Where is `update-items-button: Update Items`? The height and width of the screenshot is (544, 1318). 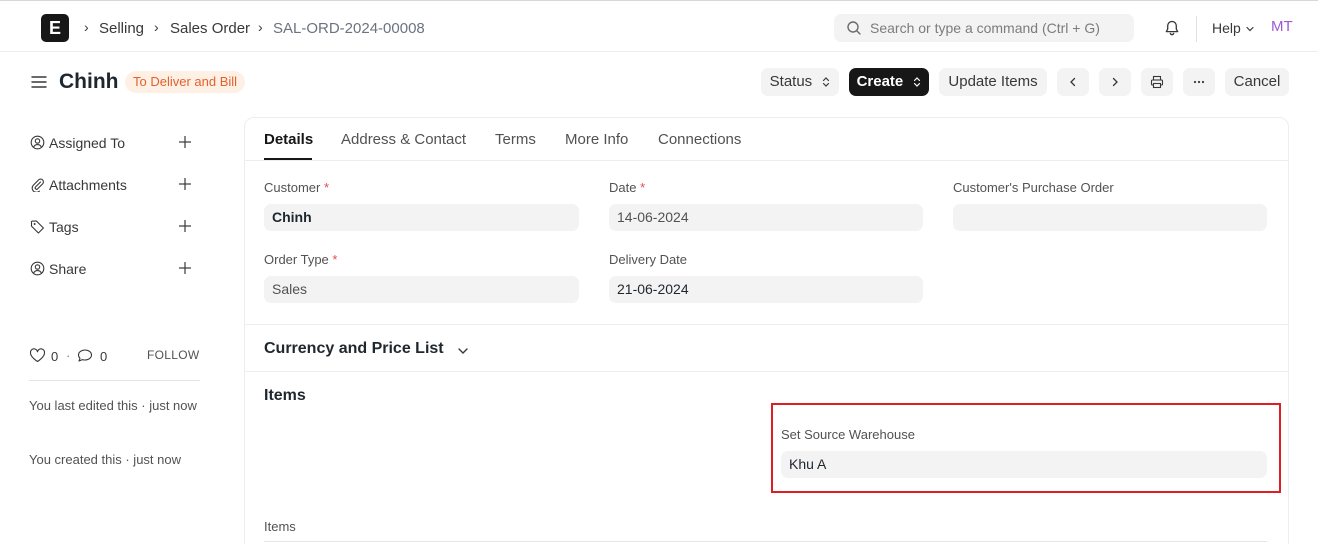 update-items-button: Update Items is located at coordinates (993, 82).